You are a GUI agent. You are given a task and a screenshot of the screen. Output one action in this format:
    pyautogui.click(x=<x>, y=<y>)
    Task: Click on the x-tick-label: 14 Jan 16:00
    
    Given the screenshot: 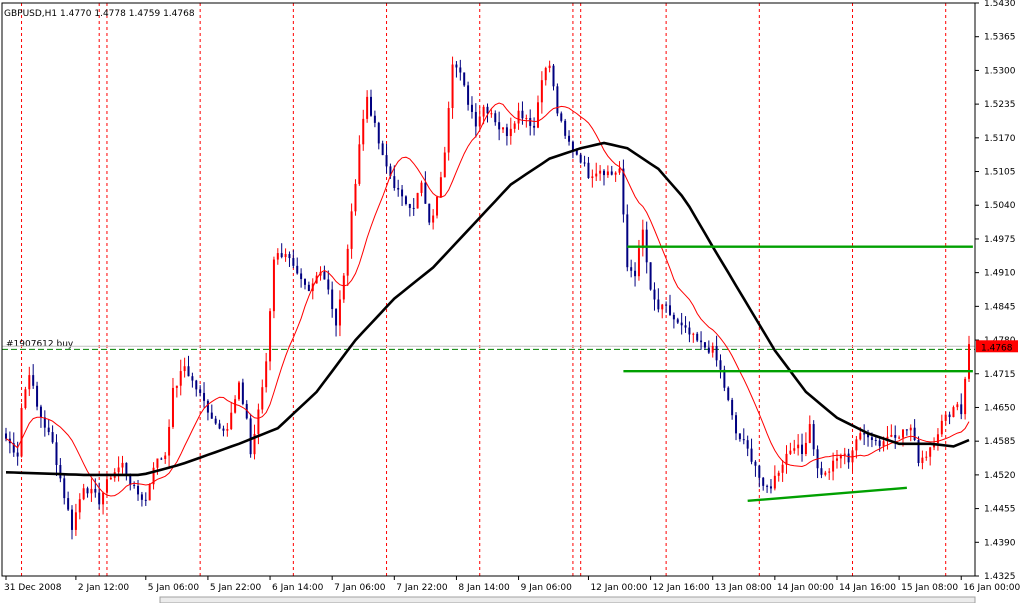 What is the action you would take?
    pyautogui.click(x=867, y=588)
    